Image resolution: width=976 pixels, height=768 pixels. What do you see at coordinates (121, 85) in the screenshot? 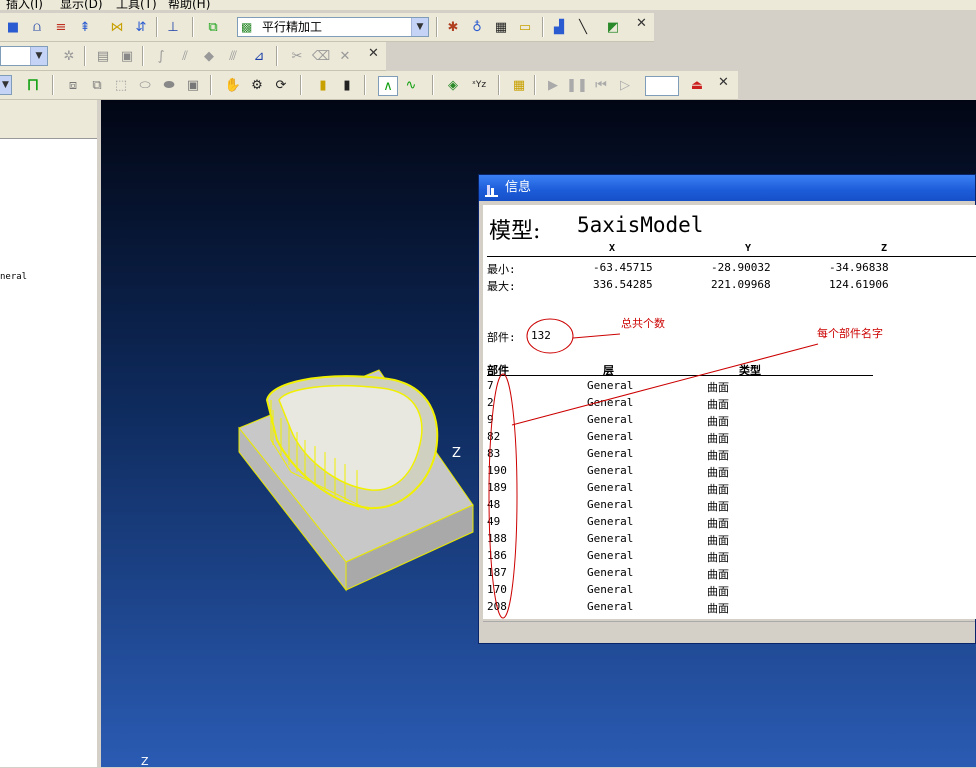
I see `view-iso-icon: ⬚` at bounding box center [121, 85].